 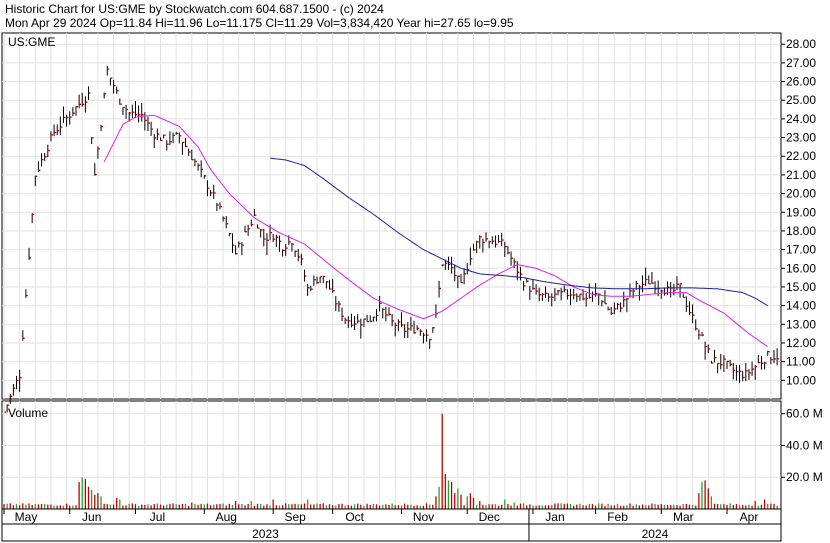 I want to click on volume-tick-label: 40.0 M, so click(x=804, y=445).